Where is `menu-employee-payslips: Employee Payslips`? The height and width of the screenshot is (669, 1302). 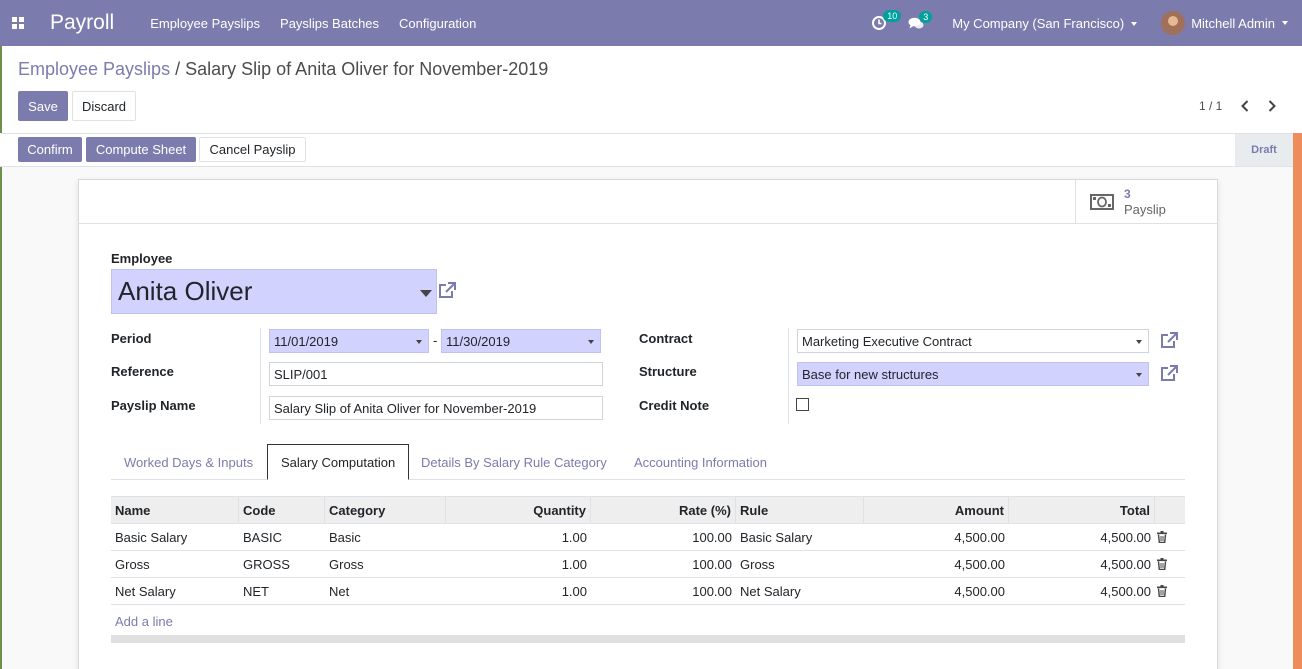
menu-employee-payslips: Employee Payslips is located at coordinates (205, 23).